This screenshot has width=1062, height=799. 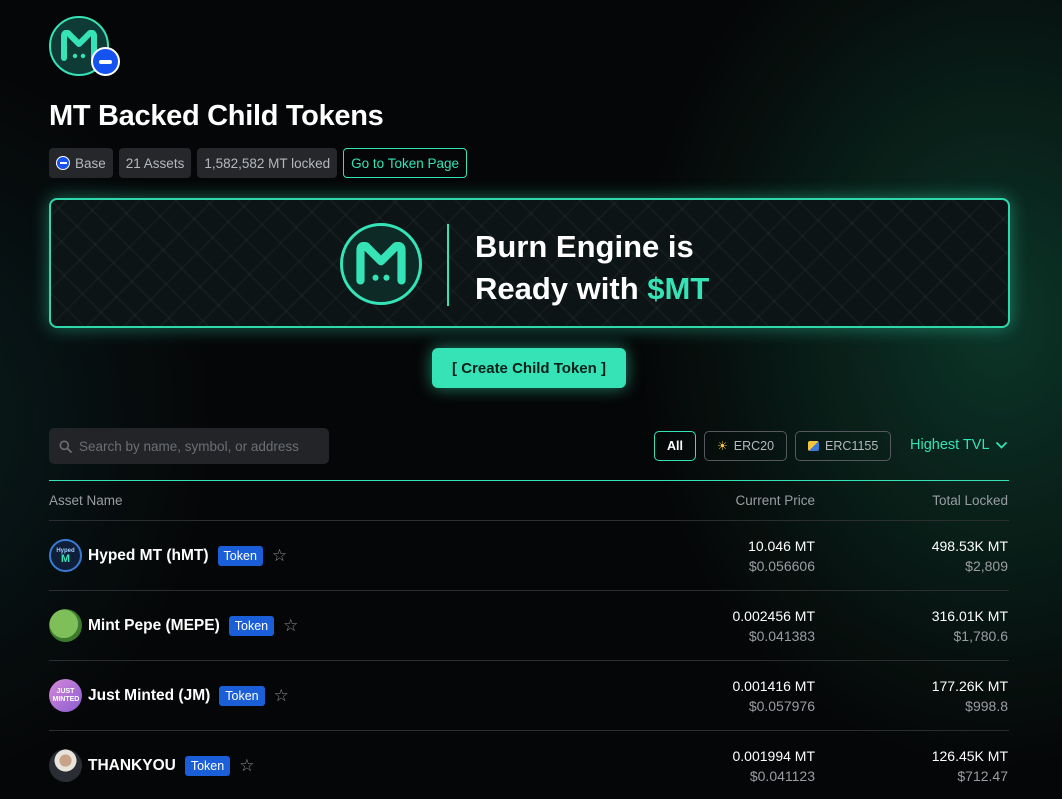 I want to click on filter-erc1155: ERC1155, so click(x=843, y=446).